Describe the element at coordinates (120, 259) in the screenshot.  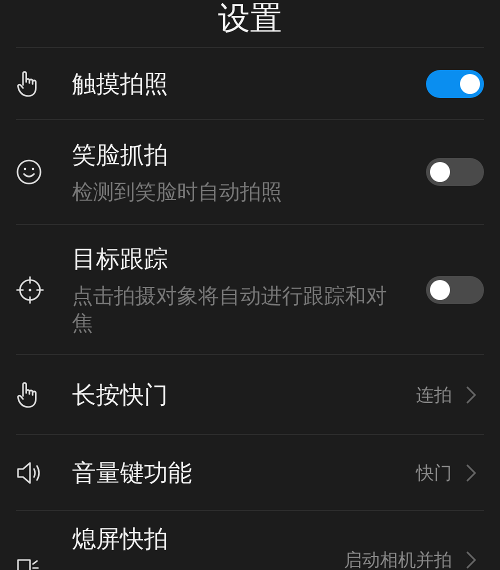
I see `setting-title: 目标跟踪` at that location.